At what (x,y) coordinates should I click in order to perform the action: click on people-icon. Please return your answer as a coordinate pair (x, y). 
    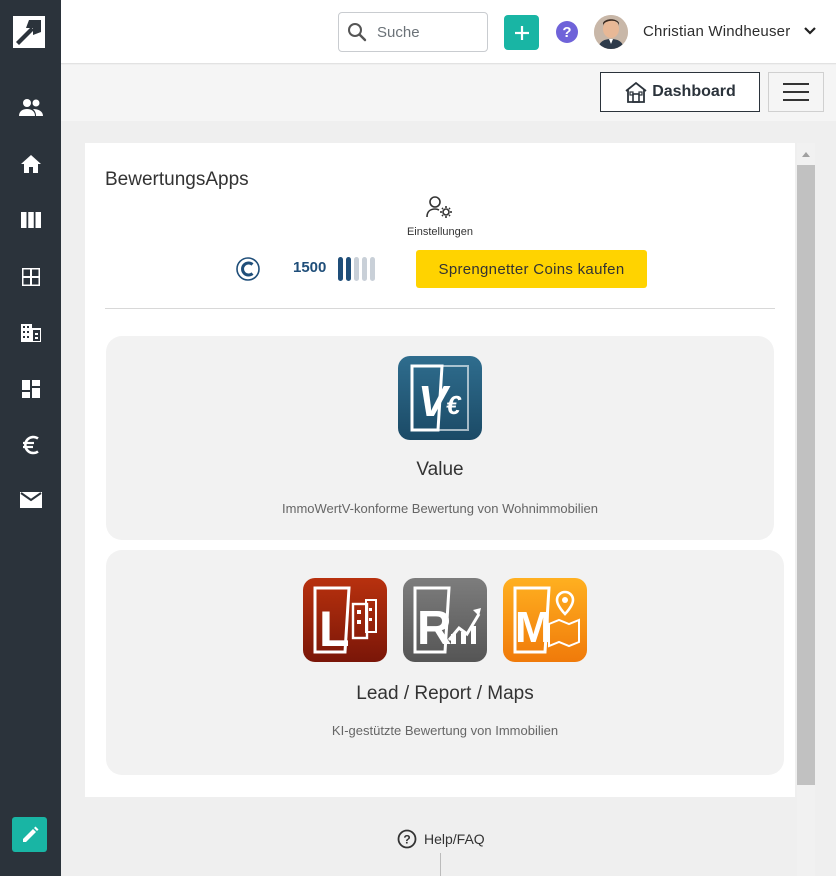
    Looking at the image, I should click on (30, 107).